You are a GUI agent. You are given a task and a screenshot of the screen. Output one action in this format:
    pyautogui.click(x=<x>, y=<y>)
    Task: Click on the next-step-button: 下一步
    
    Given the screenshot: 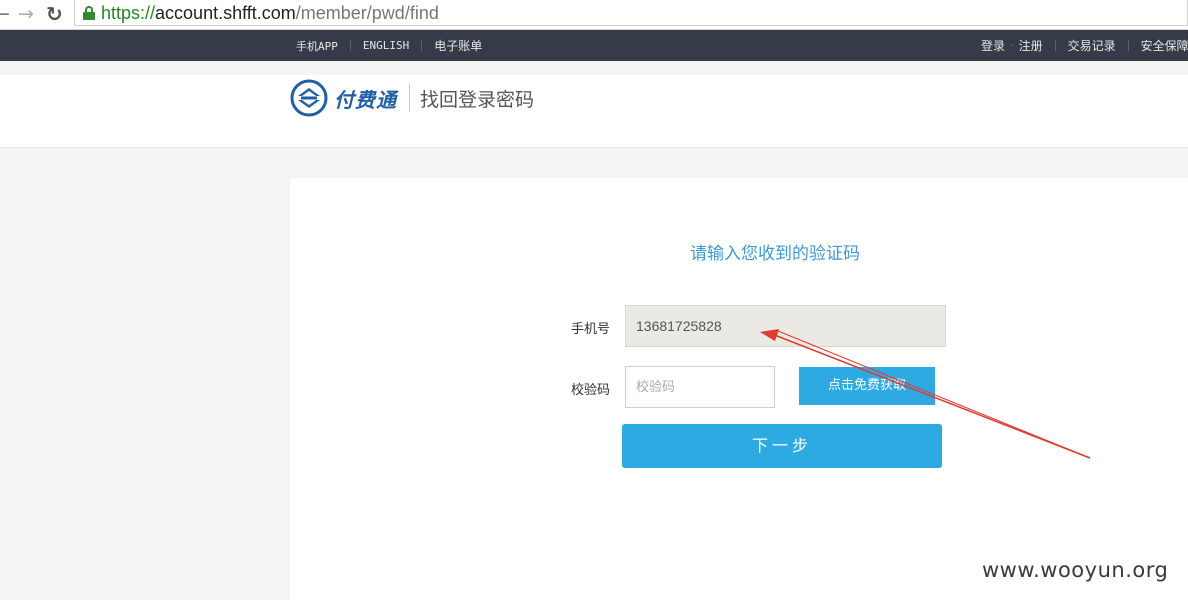 What is the action you would take?
    pyautogui.click(x=782, y=446)
    